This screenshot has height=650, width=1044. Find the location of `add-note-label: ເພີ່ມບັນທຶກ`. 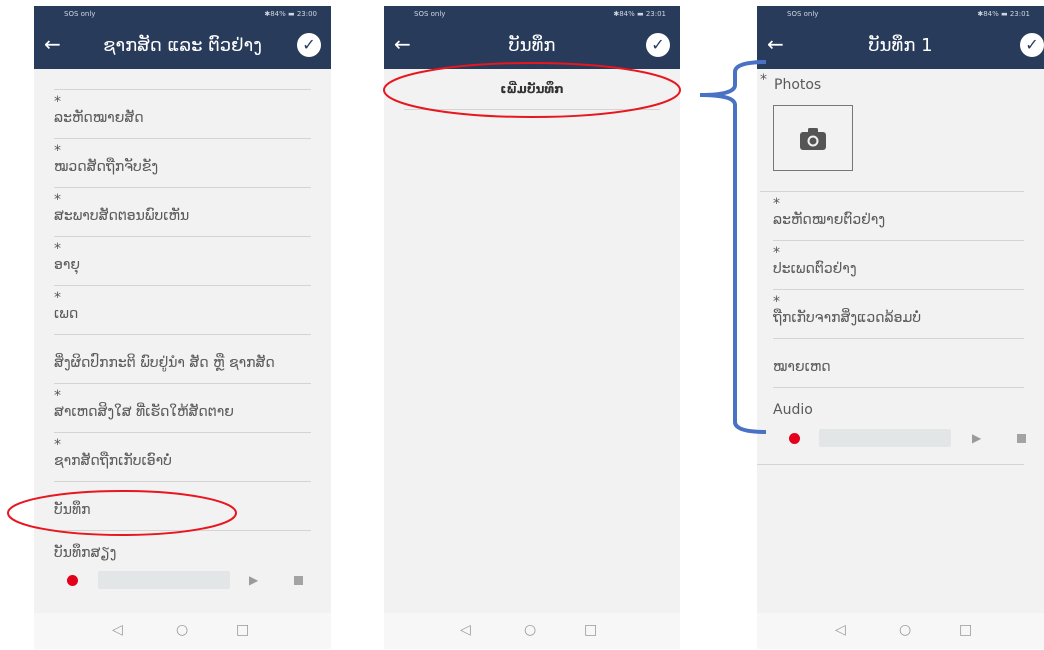

add-note-label: ເພີ່ມບັນທຶກ is located at coordinates (532, 89).